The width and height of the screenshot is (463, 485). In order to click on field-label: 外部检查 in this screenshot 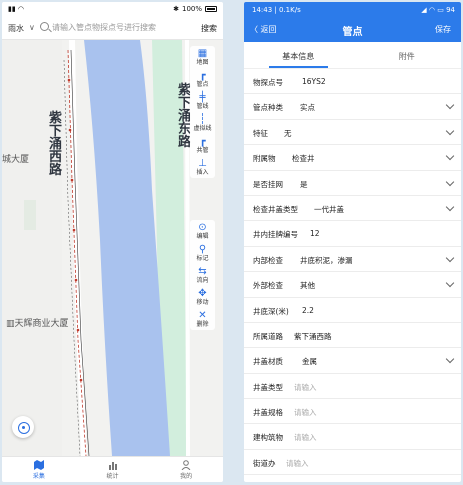, I will do `click(268, 286)`.